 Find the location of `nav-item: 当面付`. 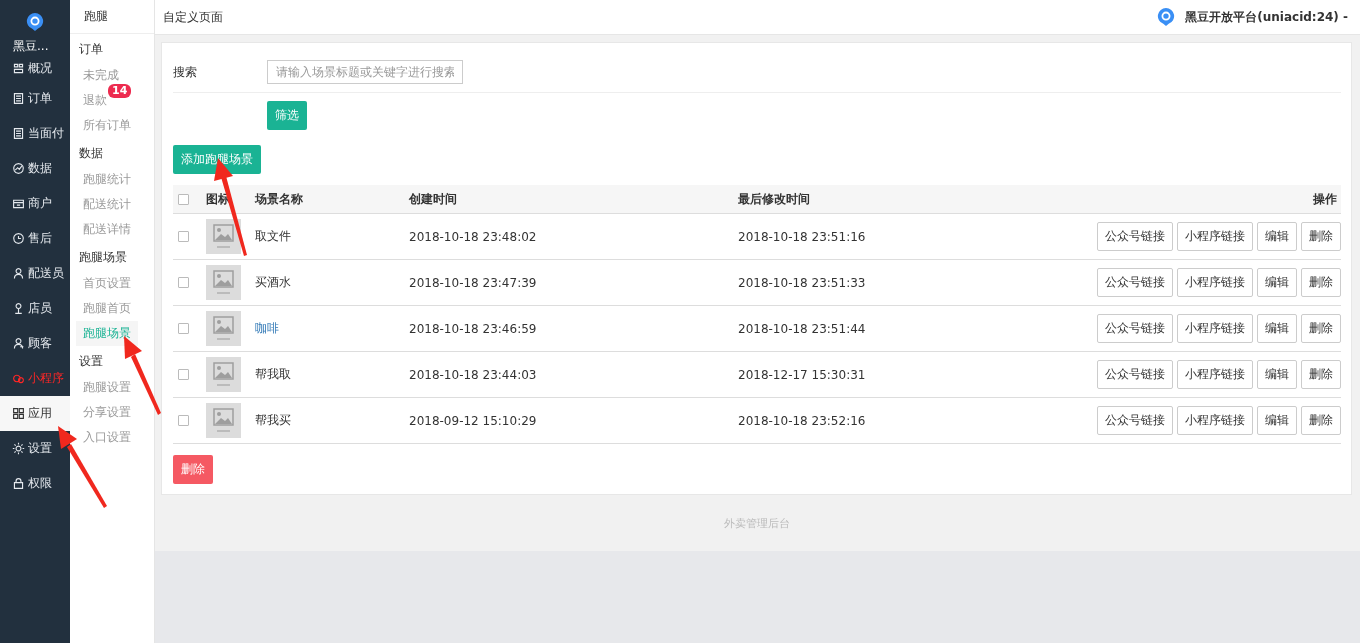

nav-item: 当面付 is located at coordinates (35, 133).